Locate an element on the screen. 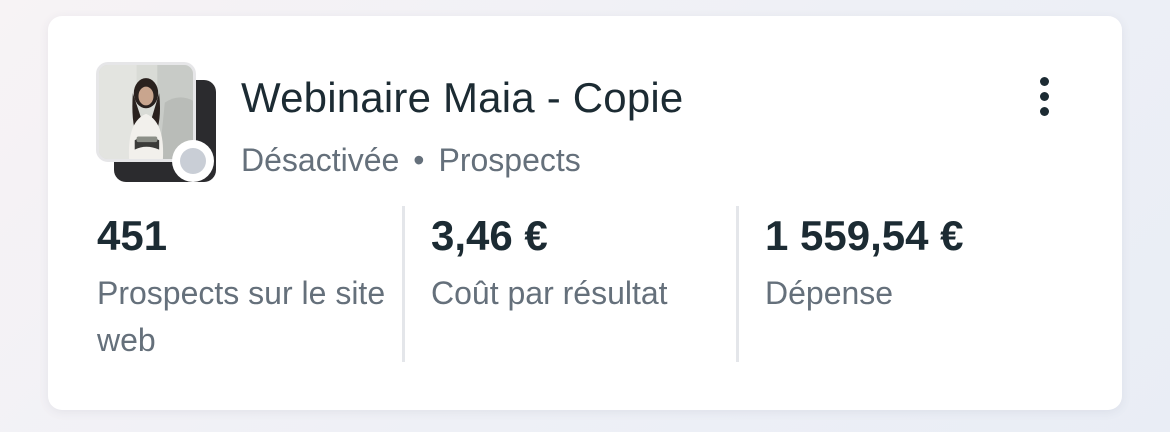  campaign-objective: Prospects is located at coordinates (509, 160).